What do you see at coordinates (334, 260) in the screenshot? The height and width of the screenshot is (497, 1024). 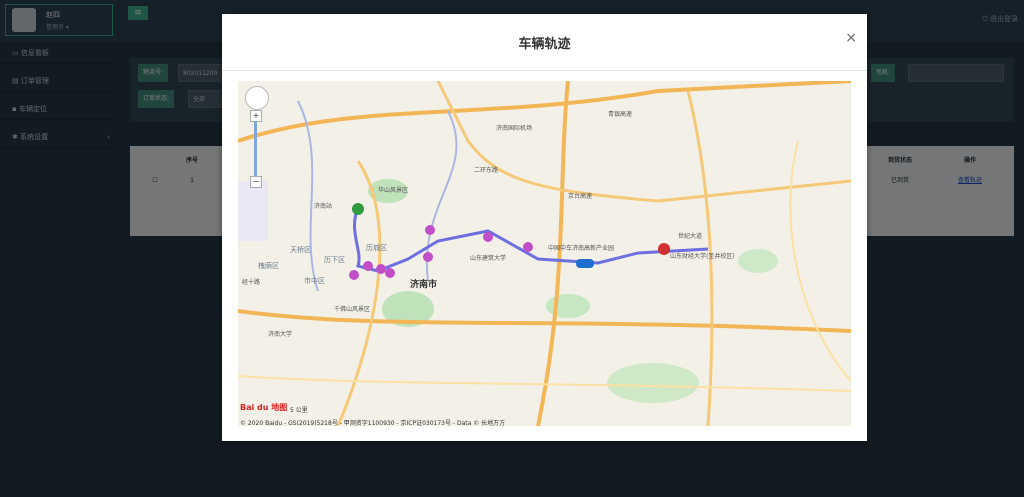 I see `district-label-lixia: 历下区` at bounding box center [334, 260].